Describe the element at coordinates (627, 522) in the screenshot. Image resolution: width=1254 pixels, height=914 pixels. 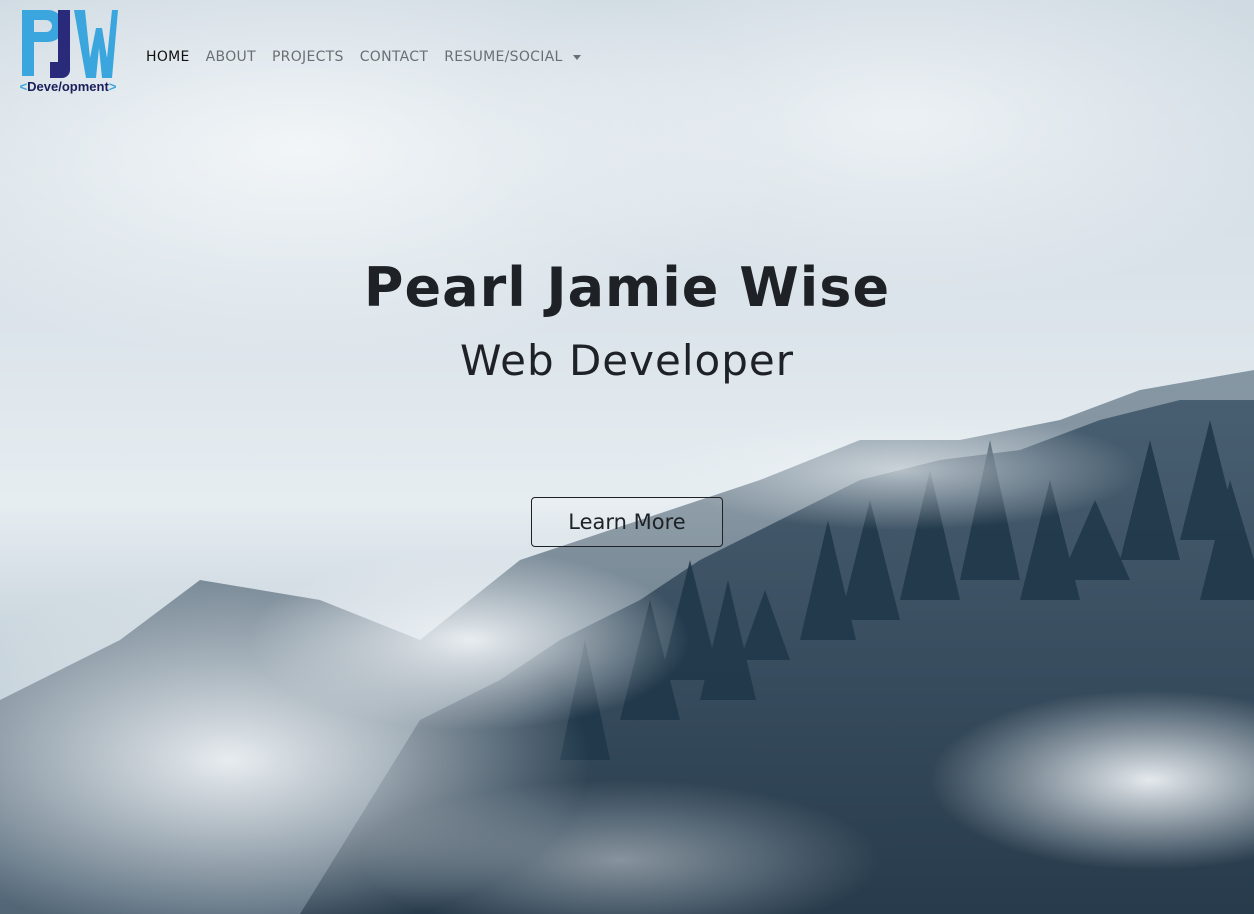
I see `learn-more-button: Learn More` at that location.